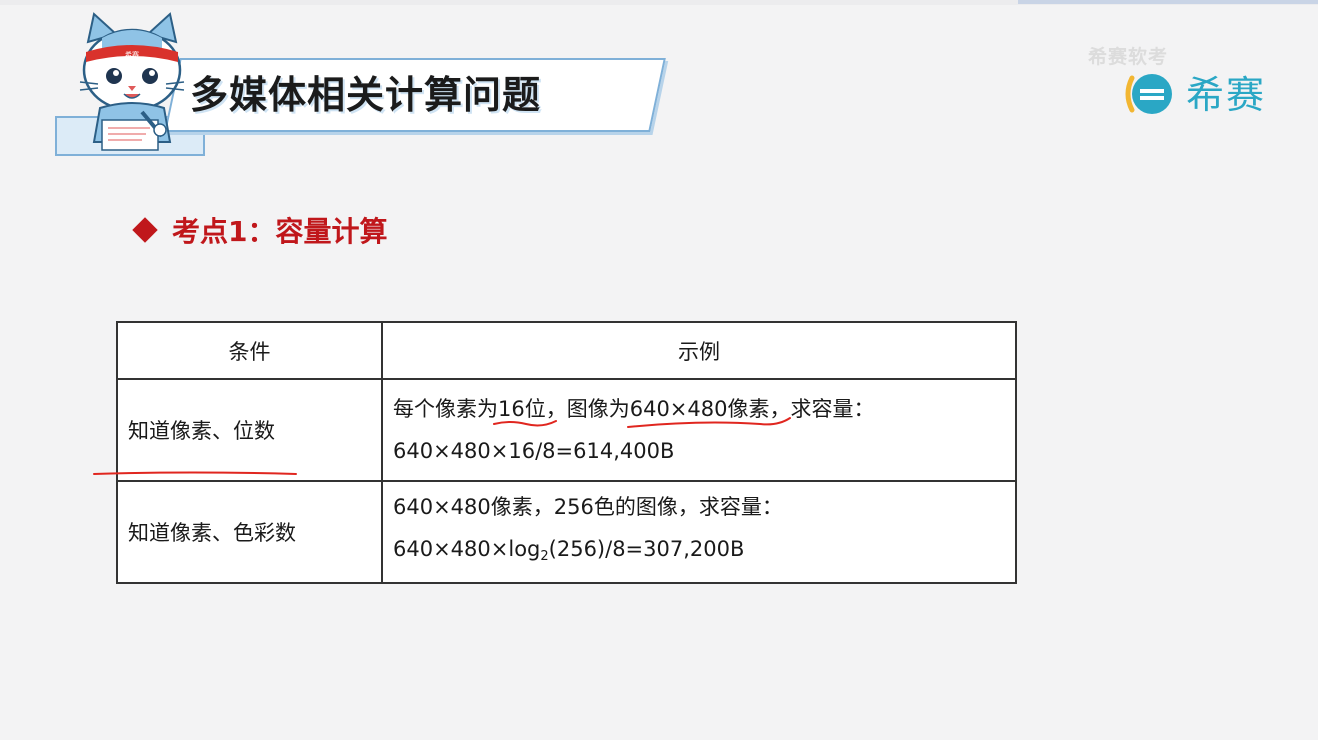  I want to click on table-header-condition: 条件, so click(249, 350).